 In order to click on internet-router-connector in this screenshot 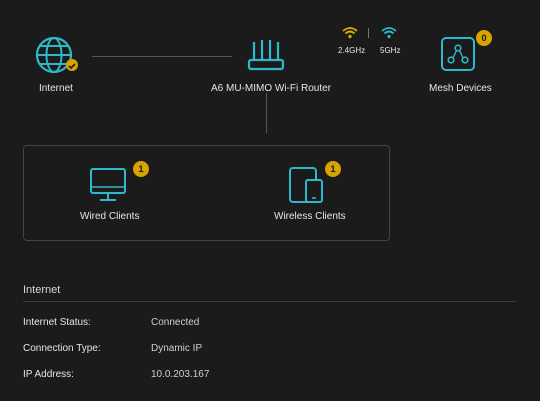, I will do `click(162, 56)`.